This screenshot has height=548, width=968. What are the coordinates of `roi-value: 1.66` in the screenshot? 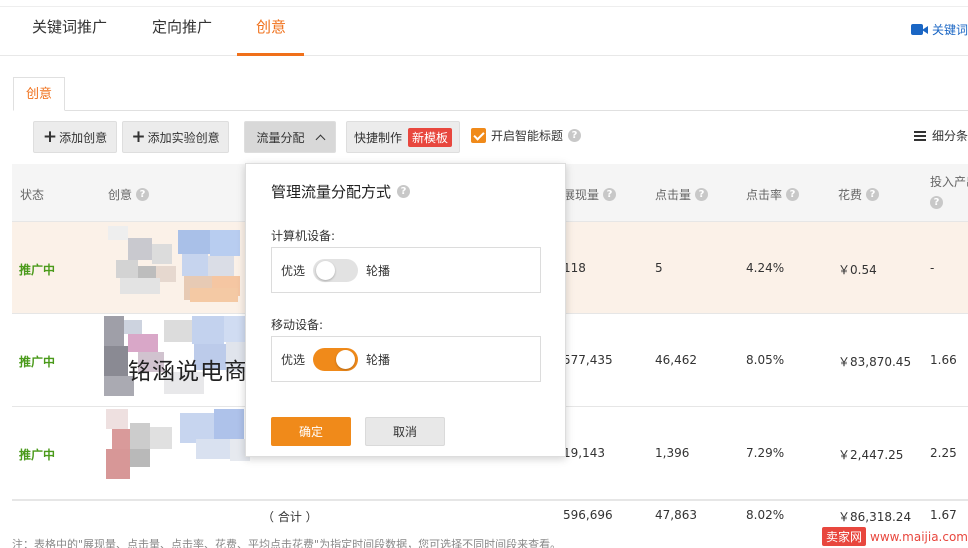 It's located at (943, 360).